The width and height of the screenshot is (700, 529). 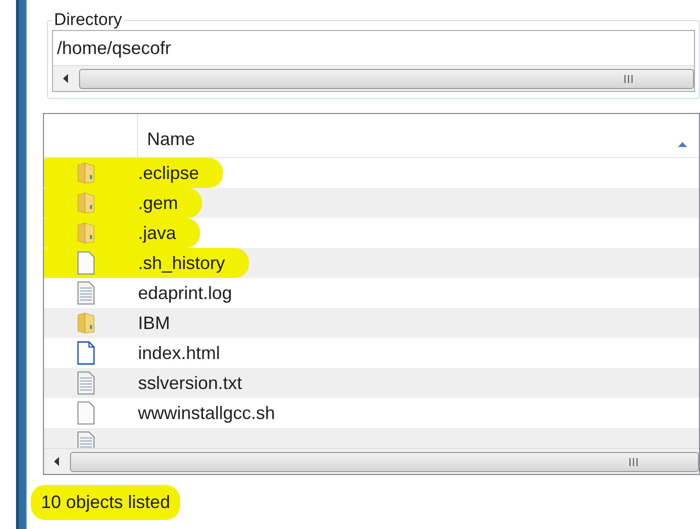 I want to click on document-icon, so click(x=86, y=353).